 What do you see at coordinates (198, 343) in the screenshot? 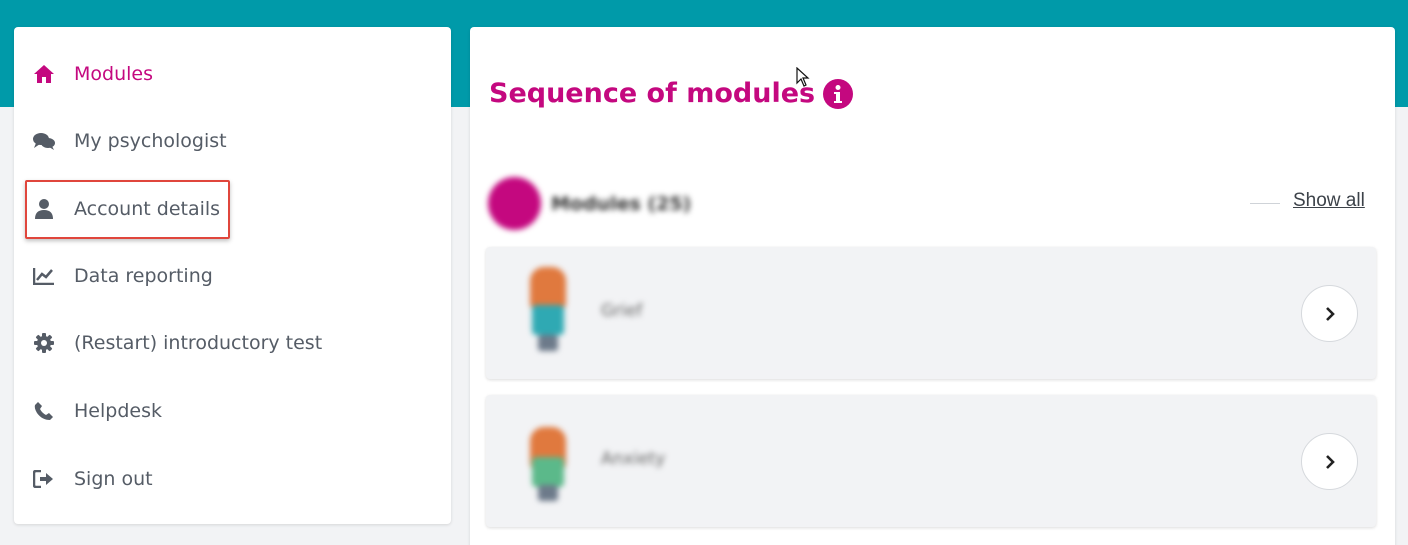
I see `sidebar-item-label: (Restart) introductory test` at bounding box center [198, 343].